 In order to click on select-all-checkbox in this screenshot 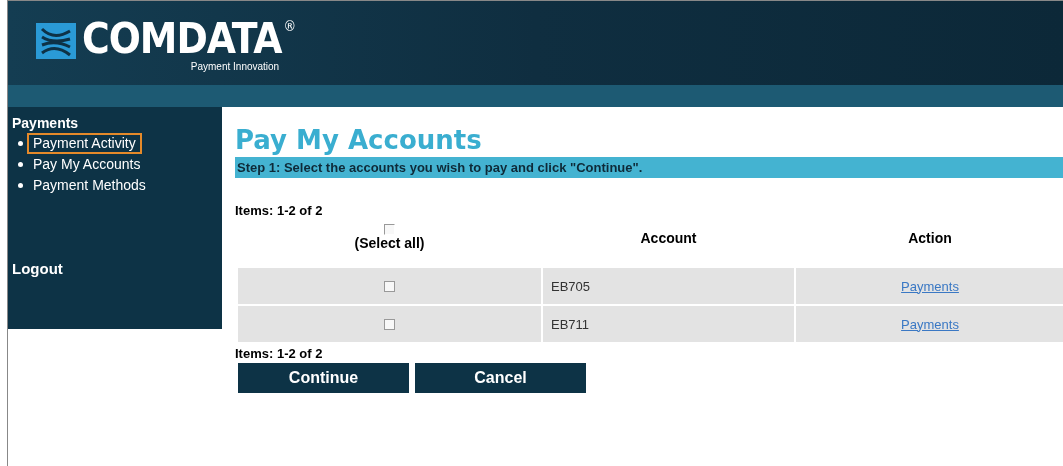, I will do `click(389, 229)`.